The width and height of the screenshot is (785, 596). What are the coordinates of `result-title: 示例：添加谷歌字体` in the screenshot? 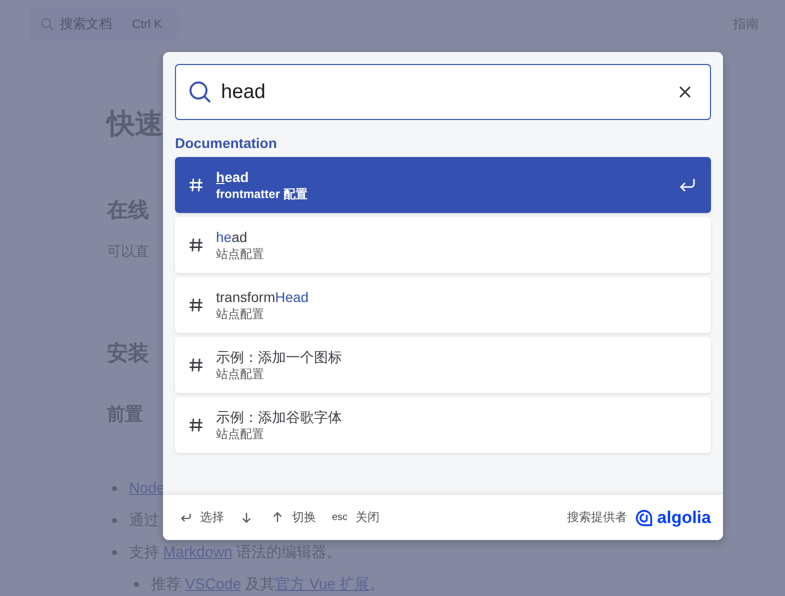 It's located at (279, 417).